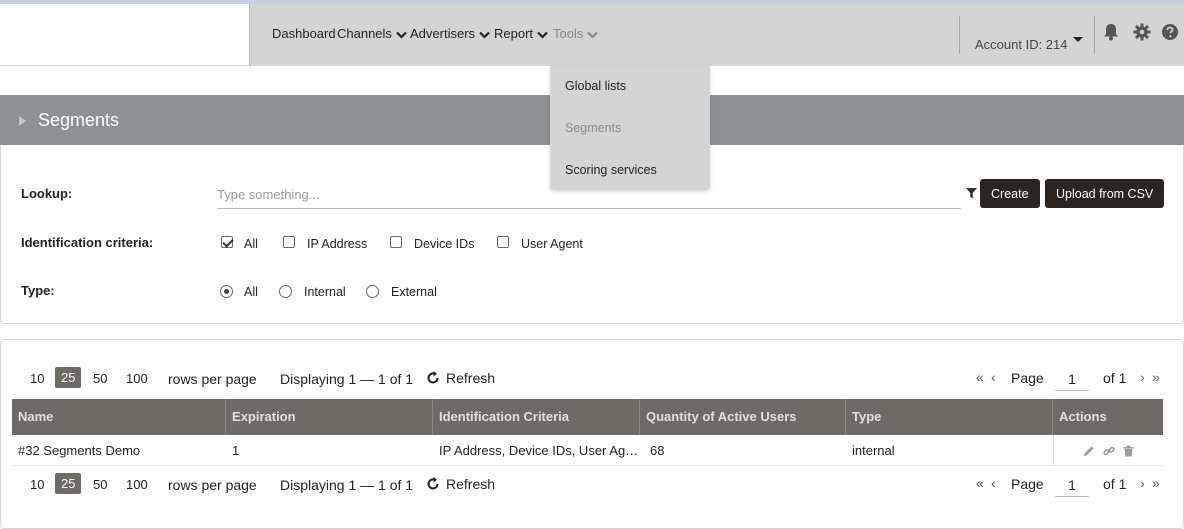  I want to click on ident-all-label: All, so click(251, 244).